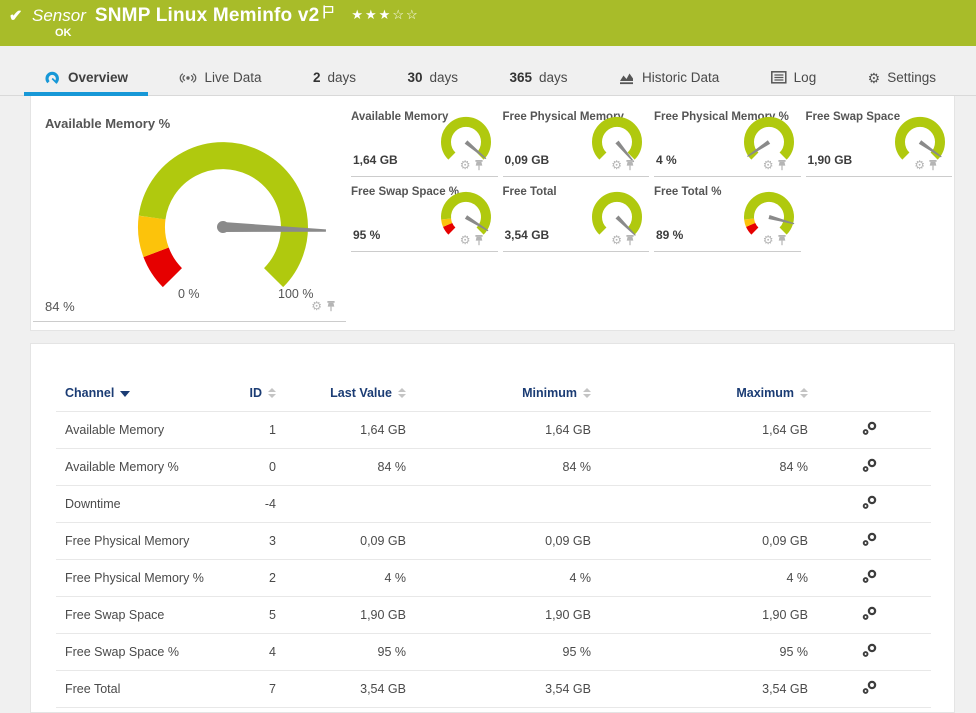  What do you see at coordinates (341, 541) in the screenshot?
I see `channel-last-value: 0,09 GB` at bounding box center [341, 541].